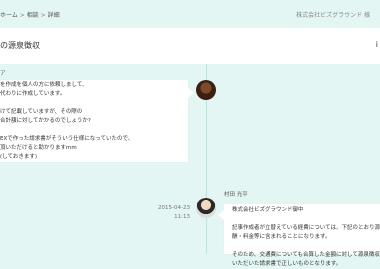 This screenshot has height=269, width=380. What do you see at coordinates (377, 44) in the screenshot?
I see `title-action-icon: i` at bounding box center [377, 44].